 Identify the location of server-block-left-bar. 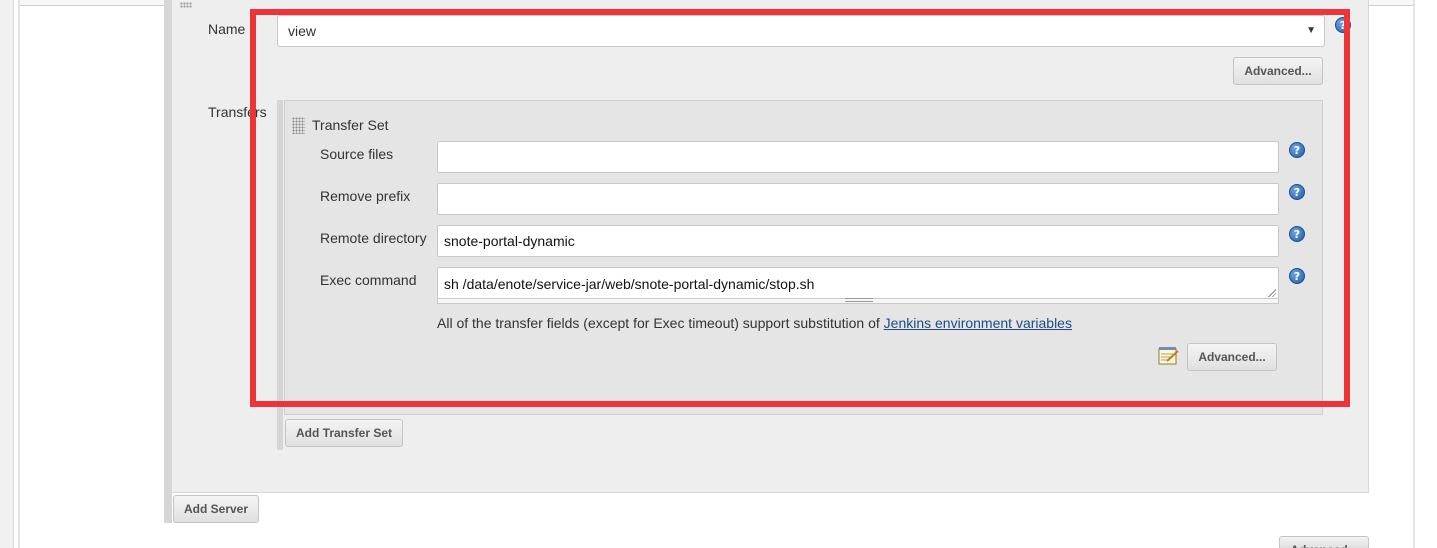
(168, 261).